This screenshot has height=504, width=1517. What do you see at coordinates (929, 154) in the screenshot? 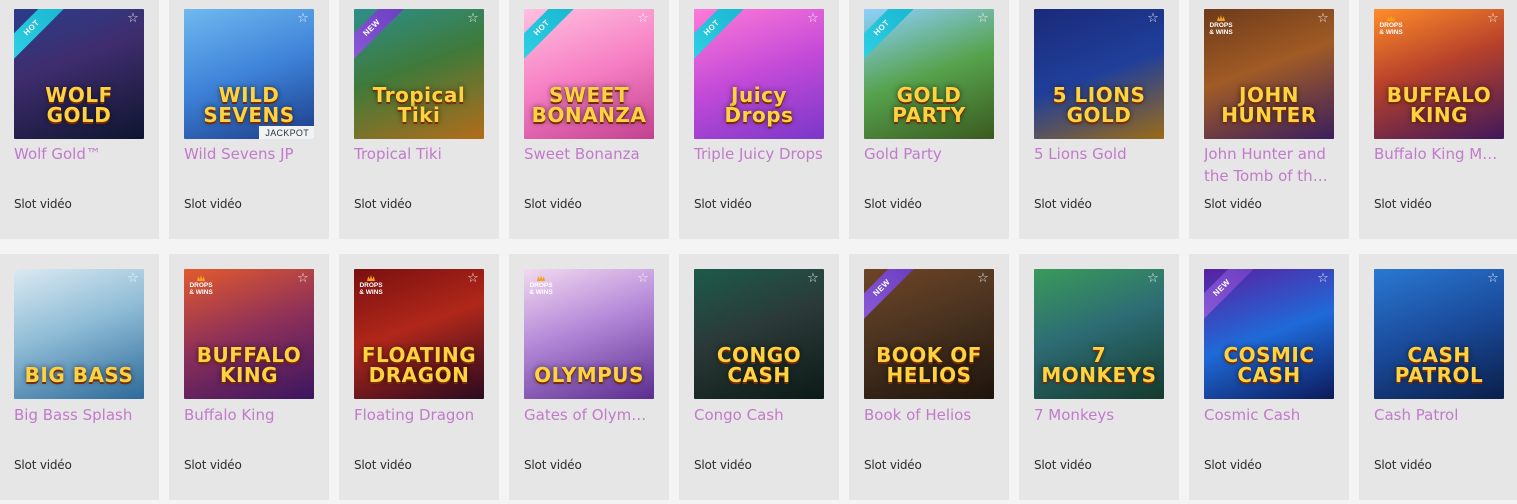
I see `game-title: Gold Party` at bounding box center [929, 154].